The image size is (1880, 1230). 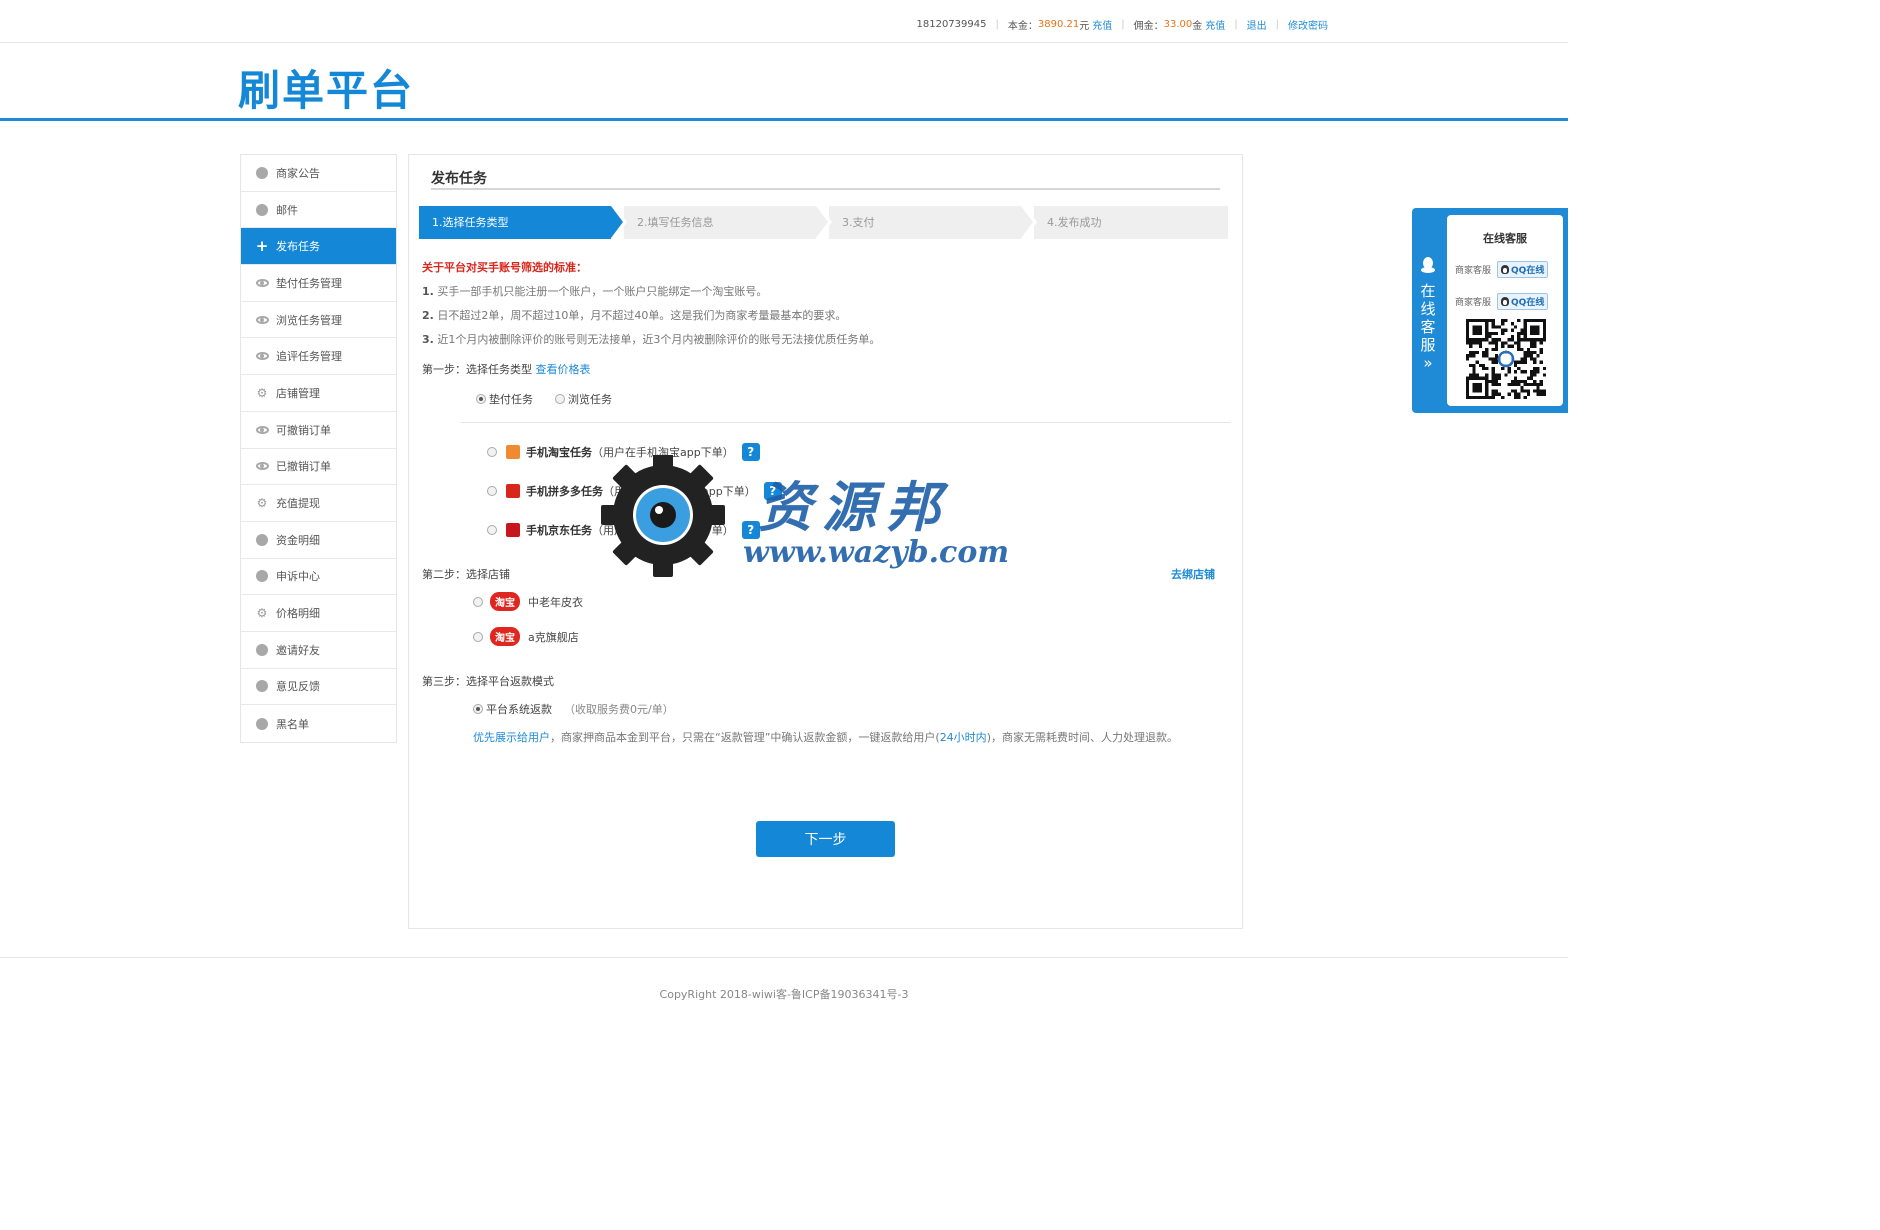 What do you see at coordinates (555, 602) in the screenshot?
I see `store-name: 中老年皮衣` at bounding box center [555, 602].